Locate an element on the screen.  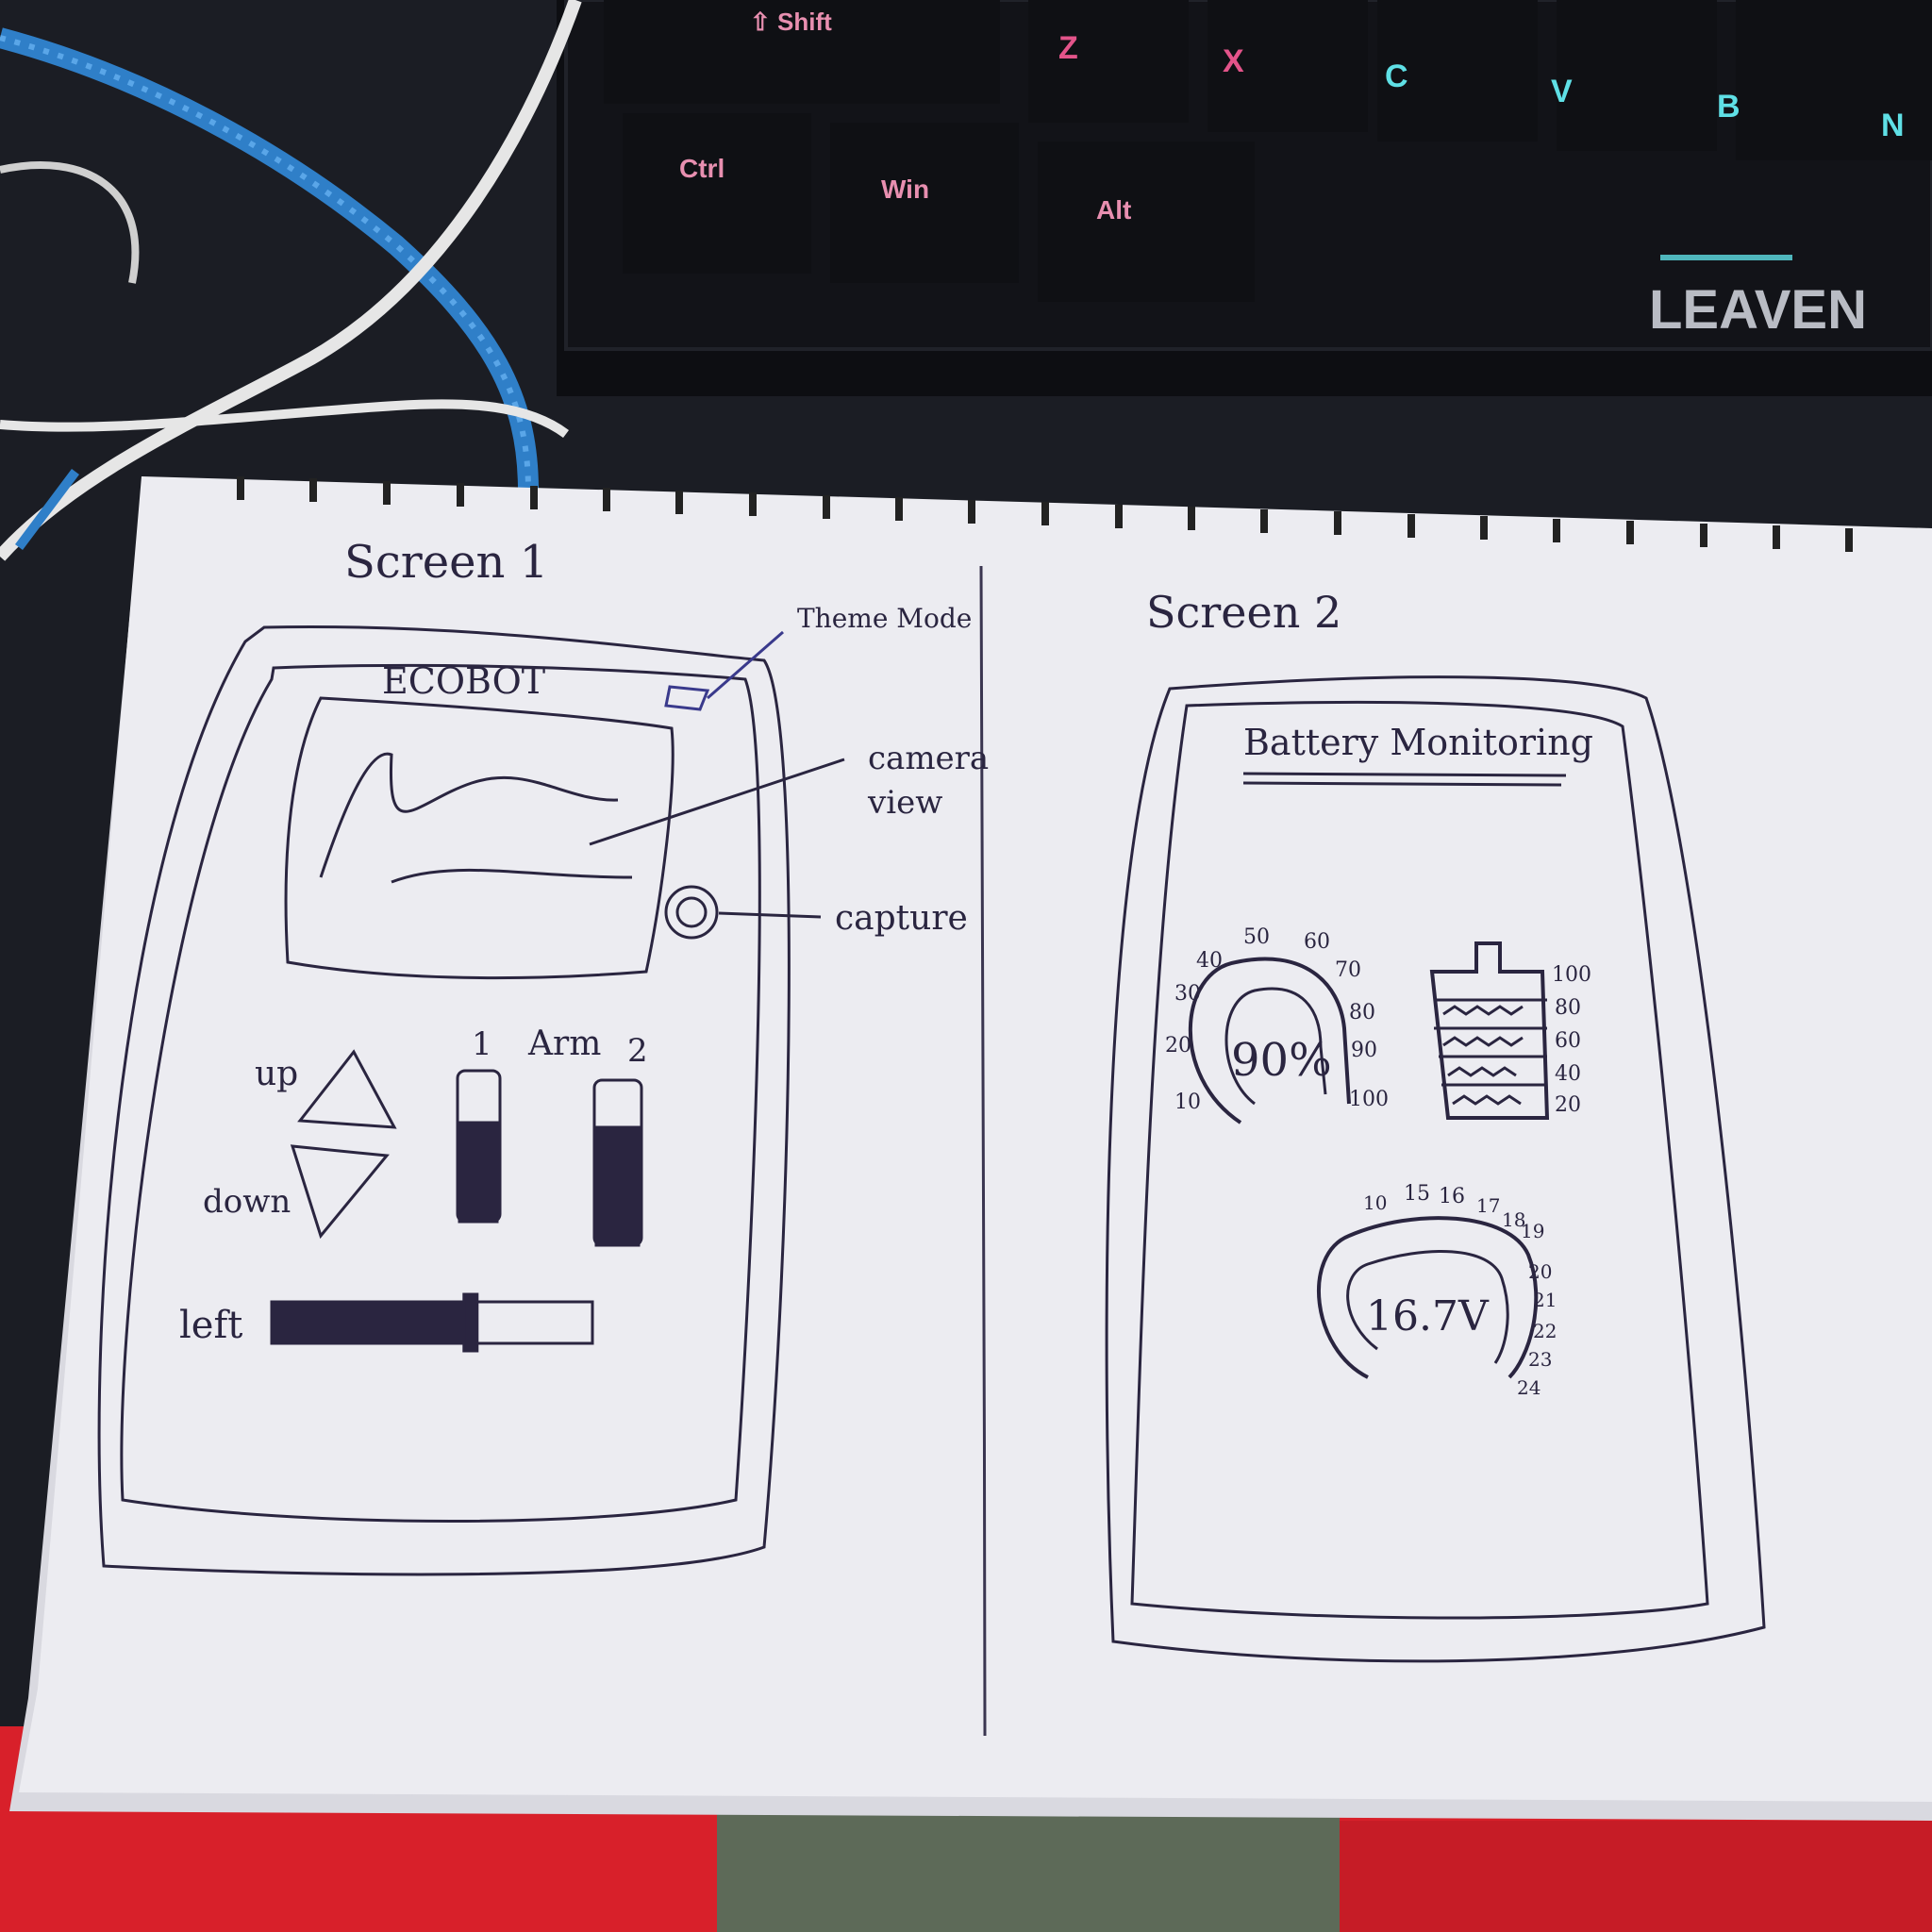
key-win: Win is located at coordinates (905, 190).